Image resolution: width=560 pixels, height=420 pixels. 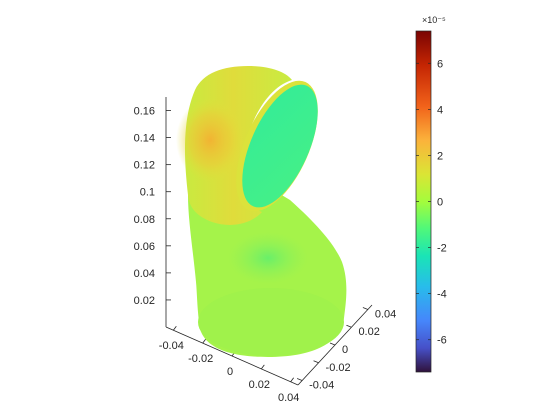 What do you see at coordinates (442, 341) in the screenshot?
I see `colorbar-tick-label: -6` at bounding box center [442, 341].